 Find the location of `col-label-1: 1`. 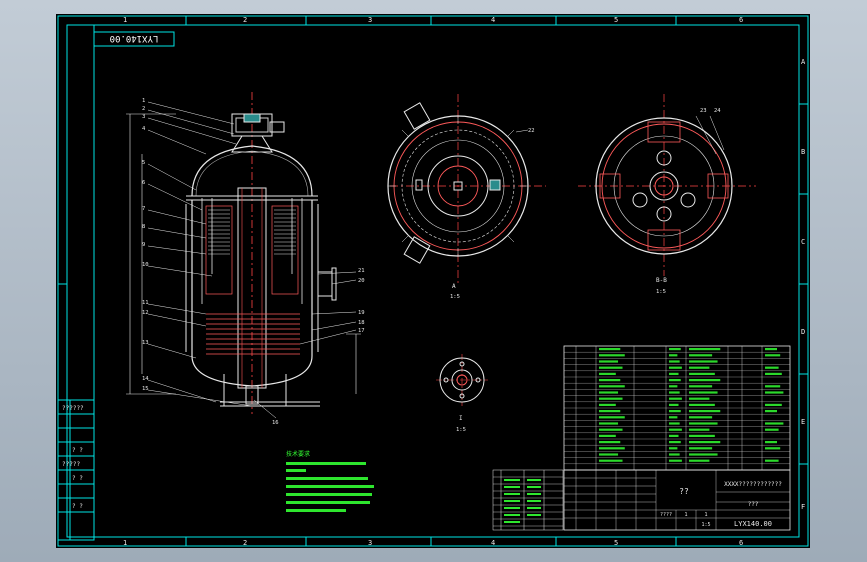

col-label-1: 1 is located at coordinates (125, 20).